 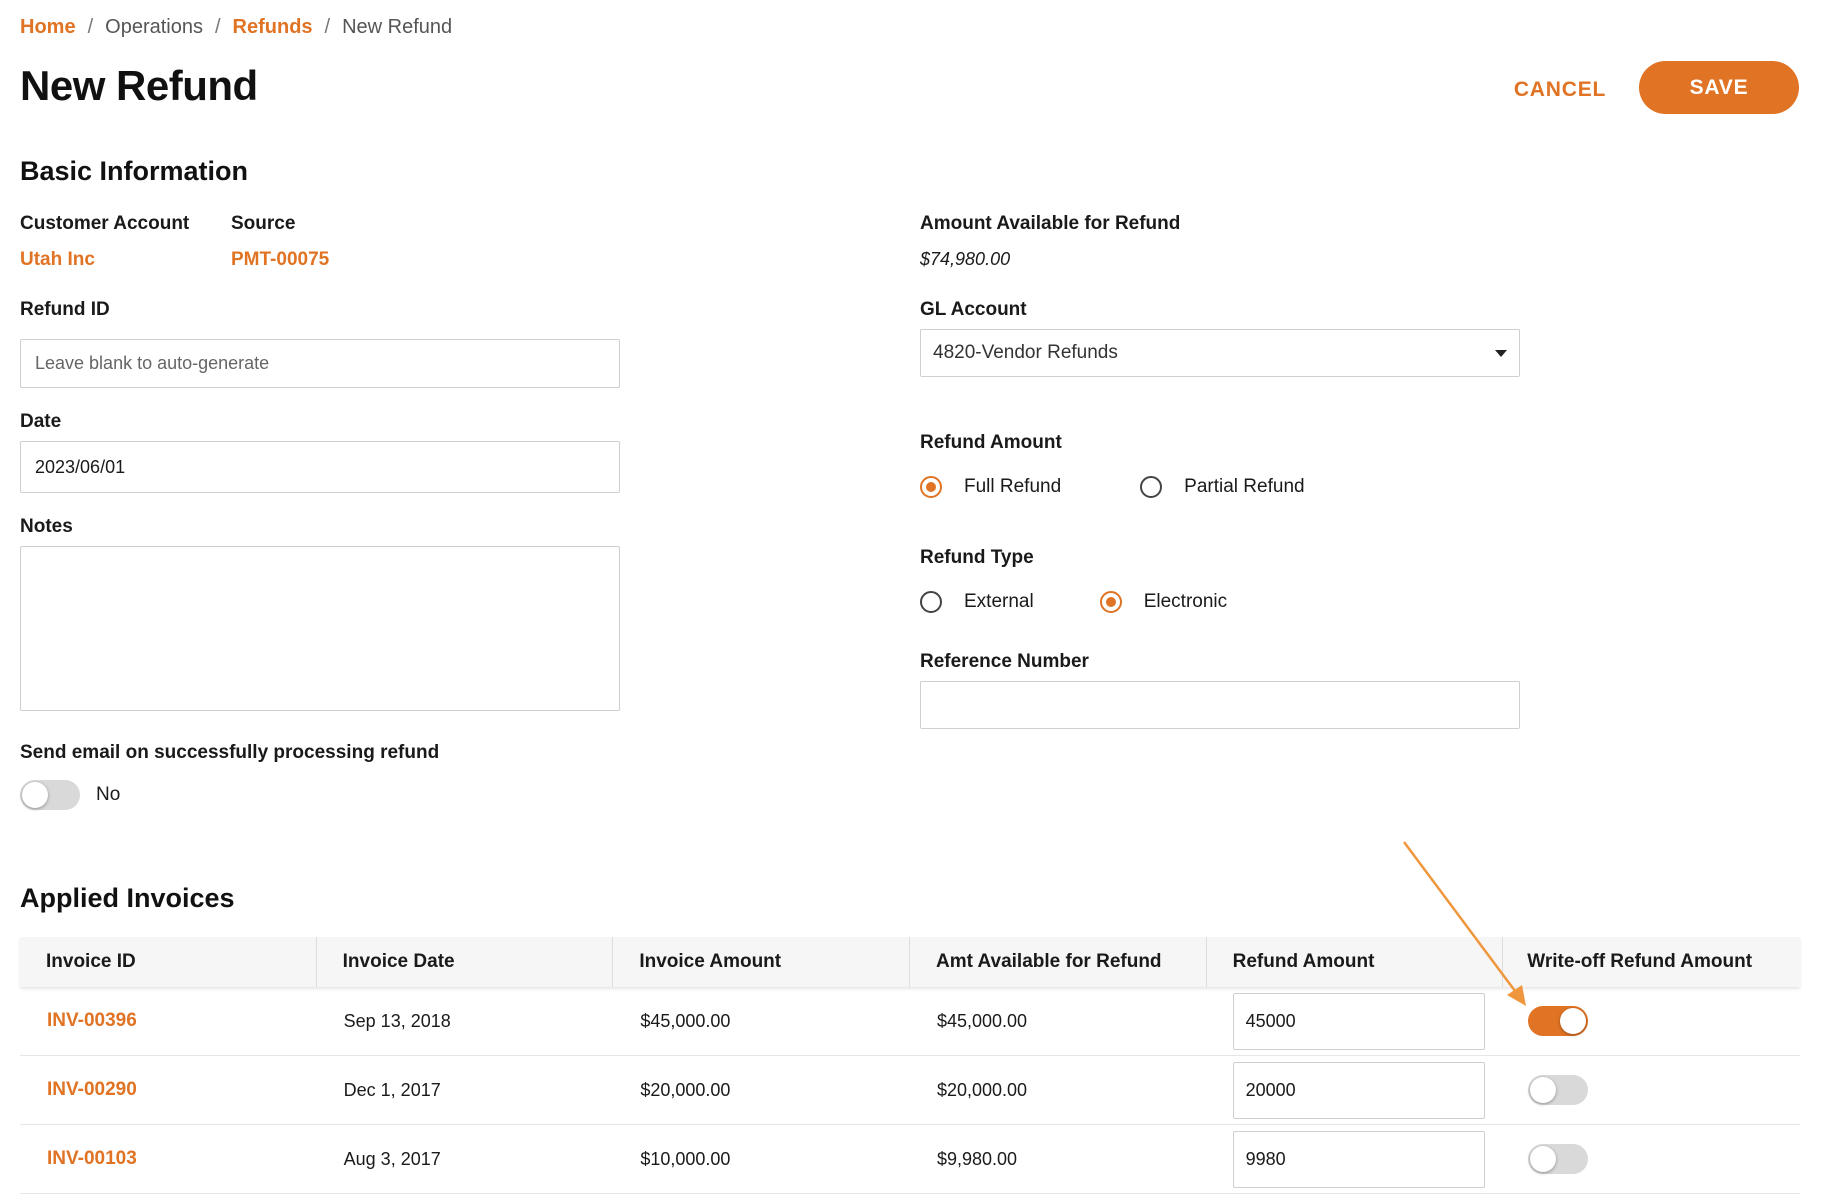 What do you see at coordinates (273, 27) in the screenshot?
I see `breadcrumb-refunds-link: Refunds` at bounding box center [273, 27].